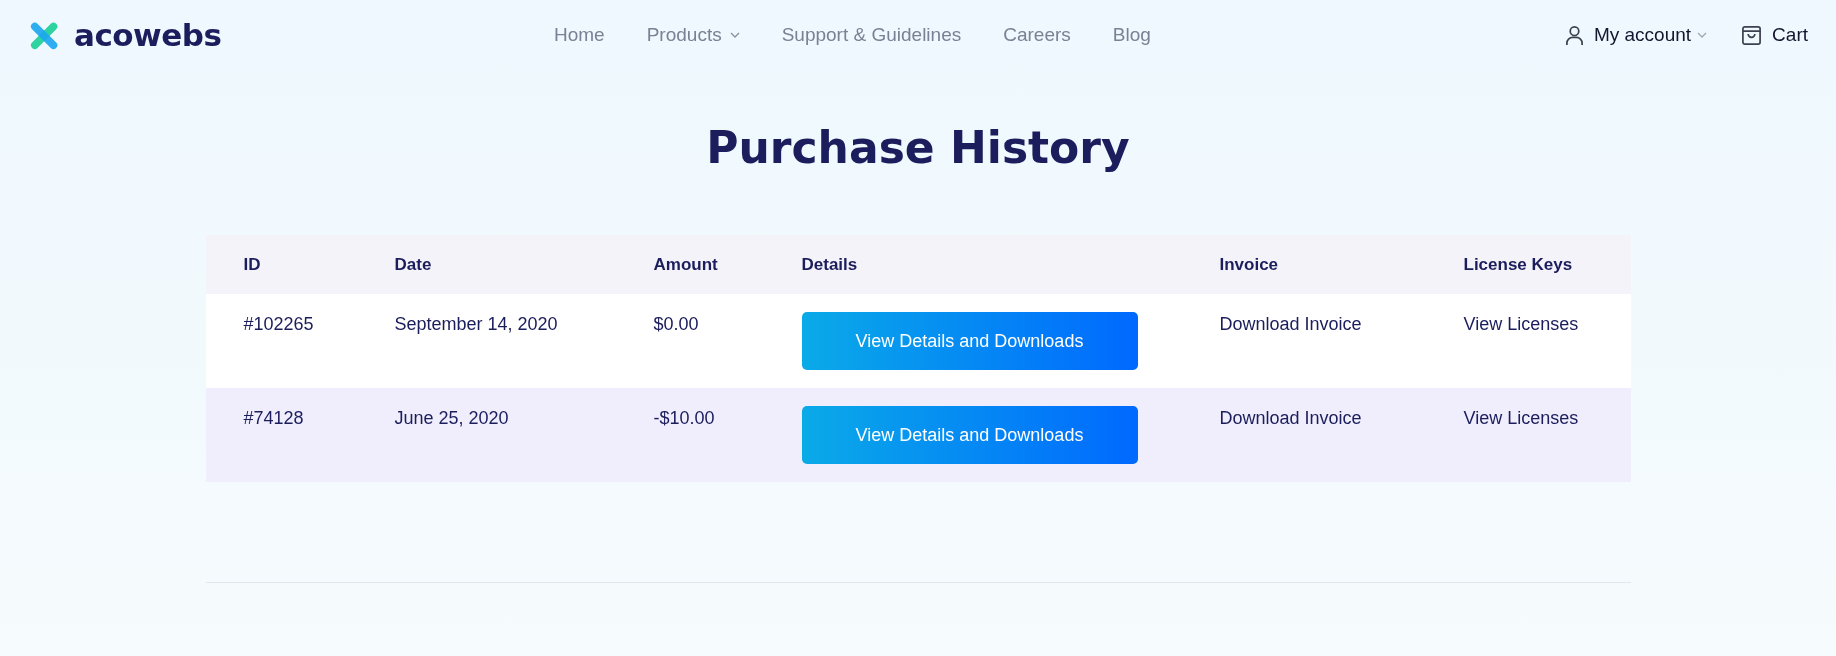 This screenshot has width=1836, height=656. What do you see at coordinates (579, 35) in the screenshot?
I see `nav-link: Home` at bounding box center [579, 35].